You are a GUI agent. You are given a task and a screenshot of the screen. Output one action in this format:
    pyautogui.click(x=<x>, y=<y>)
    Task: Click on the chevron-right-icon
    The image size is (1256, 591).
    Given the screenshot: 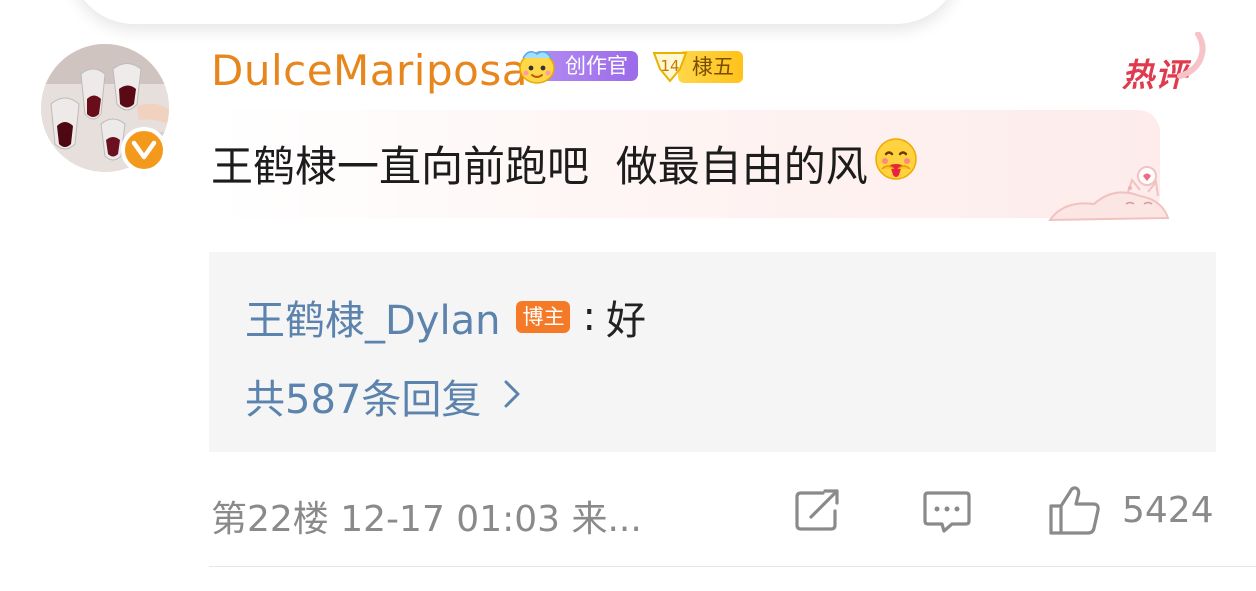 What is the action you would take?
    pyautogui.click(x=512, y=396)
    